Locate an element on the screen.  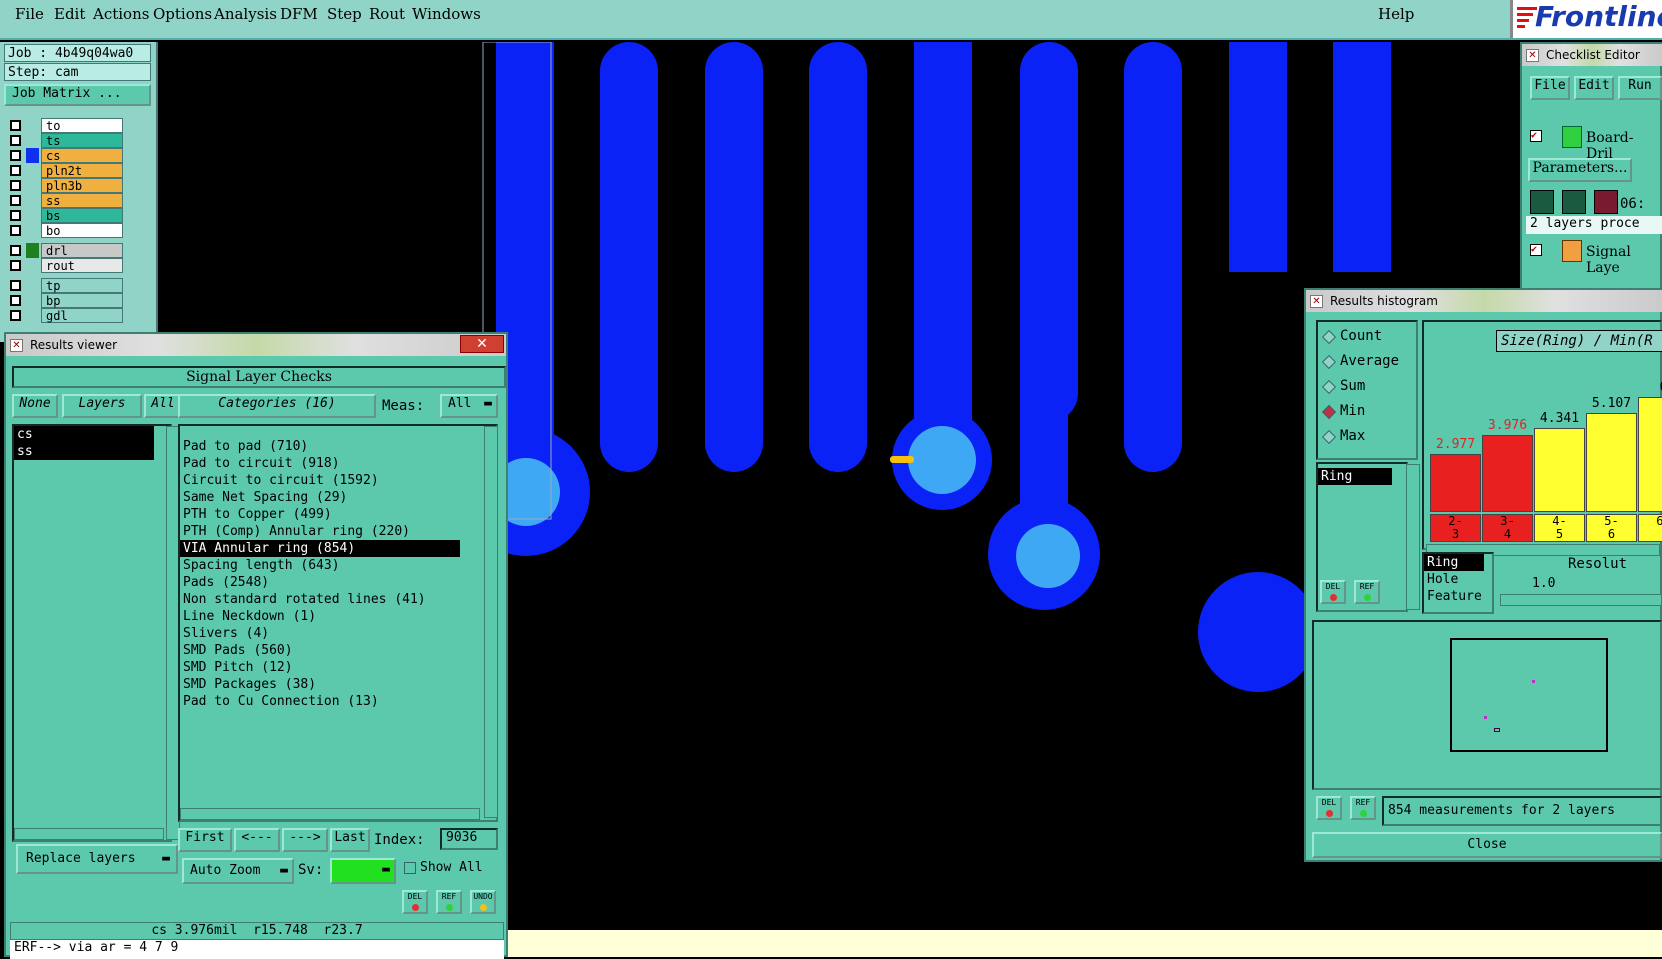
mode-radio-sum: Sum is located at coordinates (1343, 386).